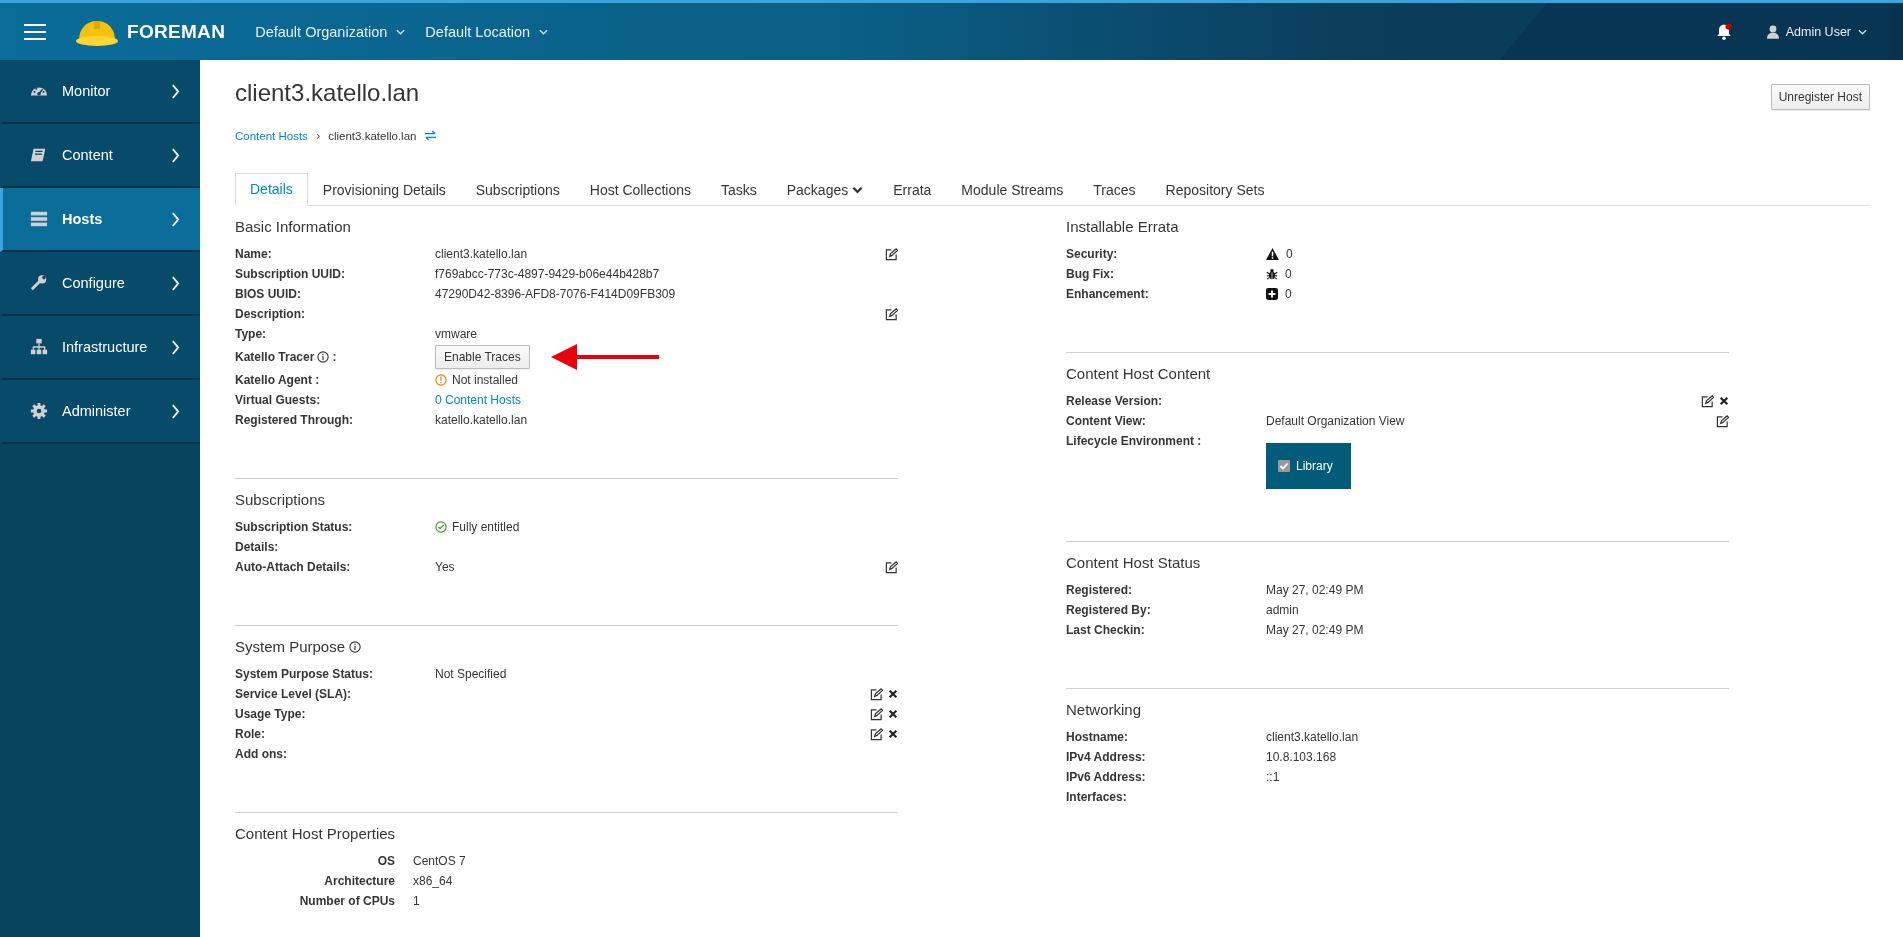 Image resolution: width=1903 pixels, height=937 pixels. I want to click on bug-icon, so click(1272, 274).